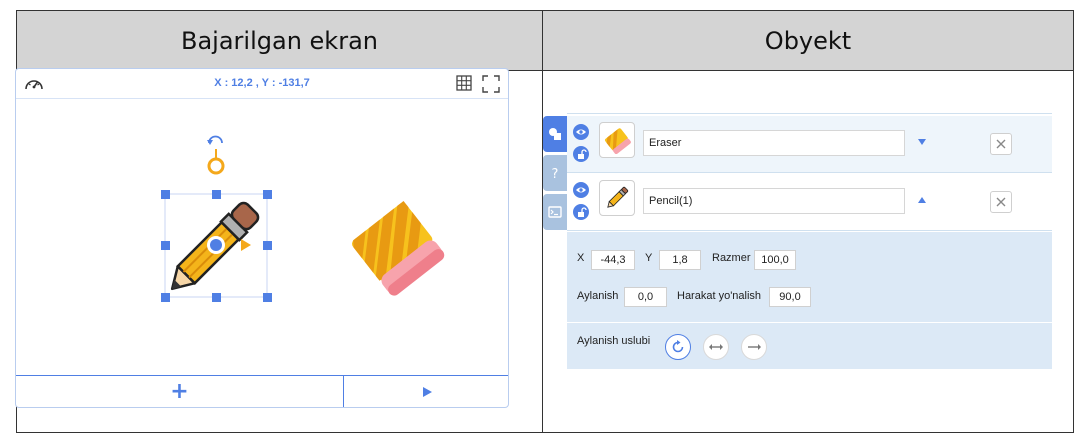  What do you see at coordinates (598, 296) in the screenshot?
I see `rotation-label: Aylanish` at bounding box center [598, 296].